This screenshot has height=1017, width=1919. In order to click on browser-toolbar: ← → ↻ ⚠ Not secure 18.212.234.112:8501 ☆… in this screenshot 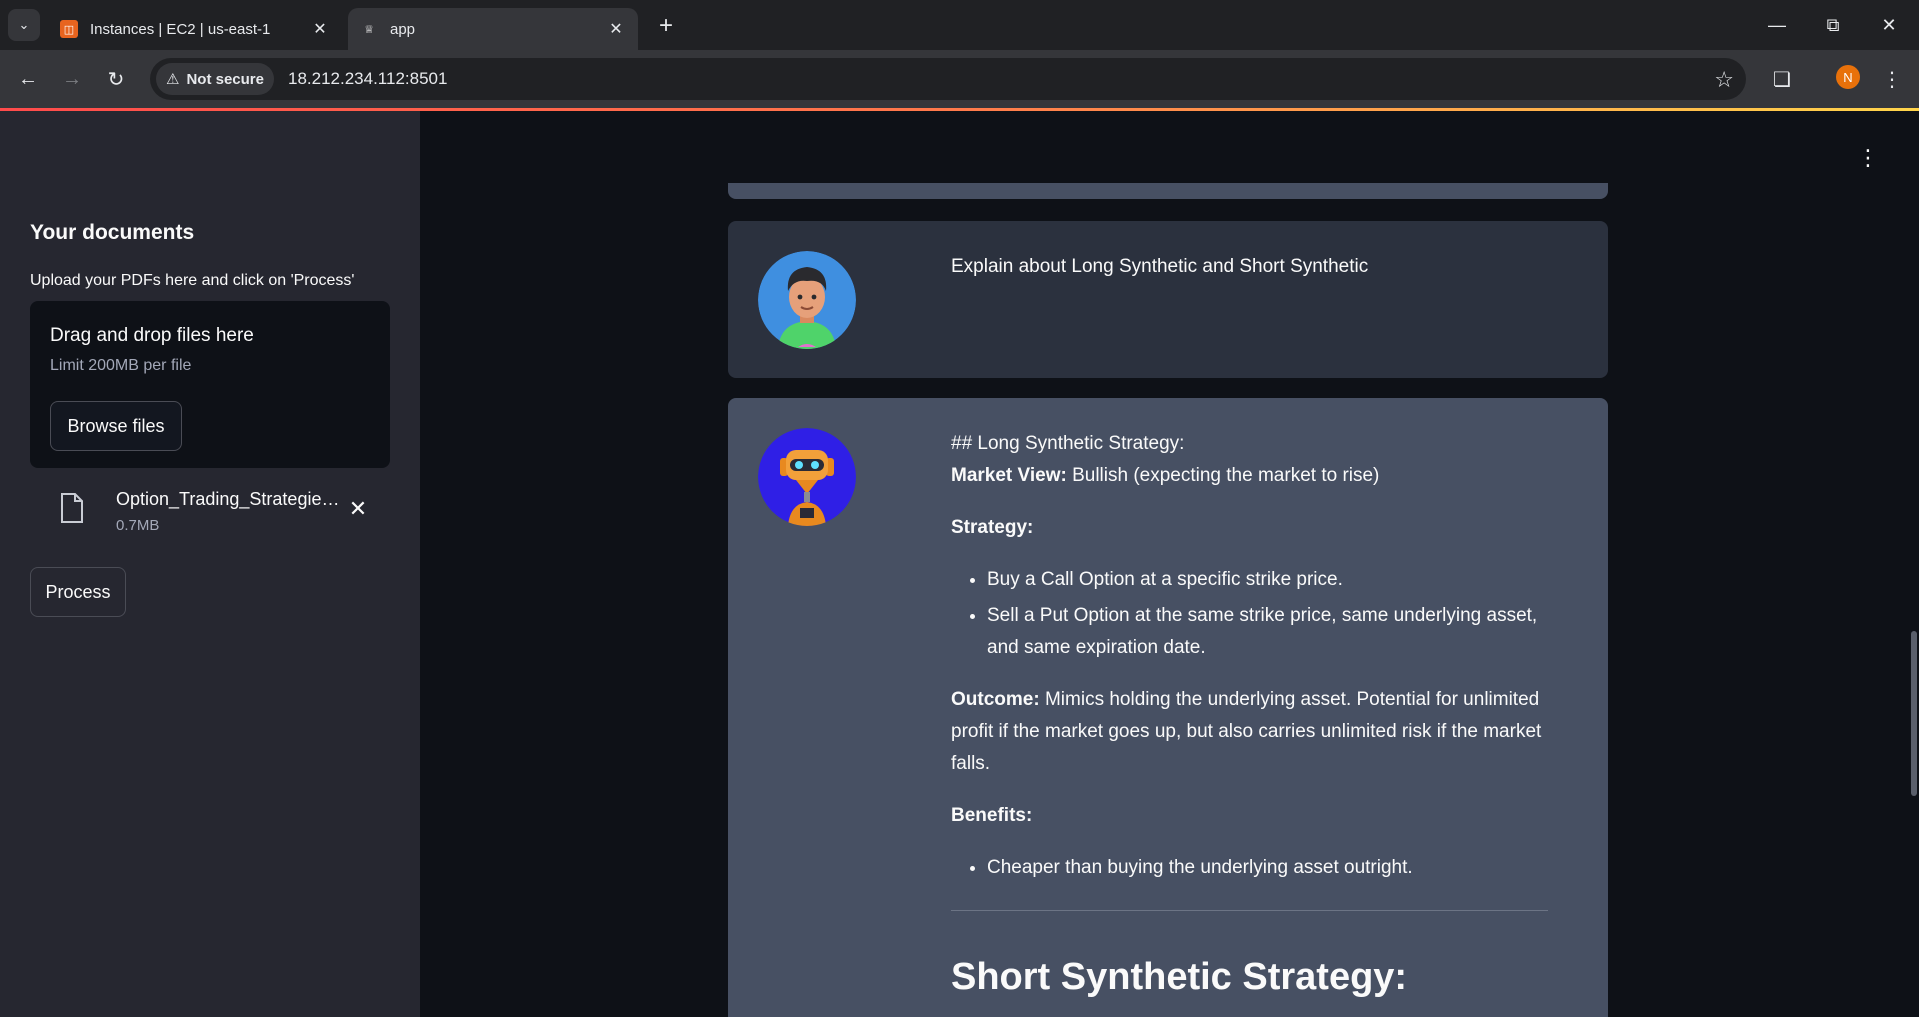, I will do `click(959, 79)`.